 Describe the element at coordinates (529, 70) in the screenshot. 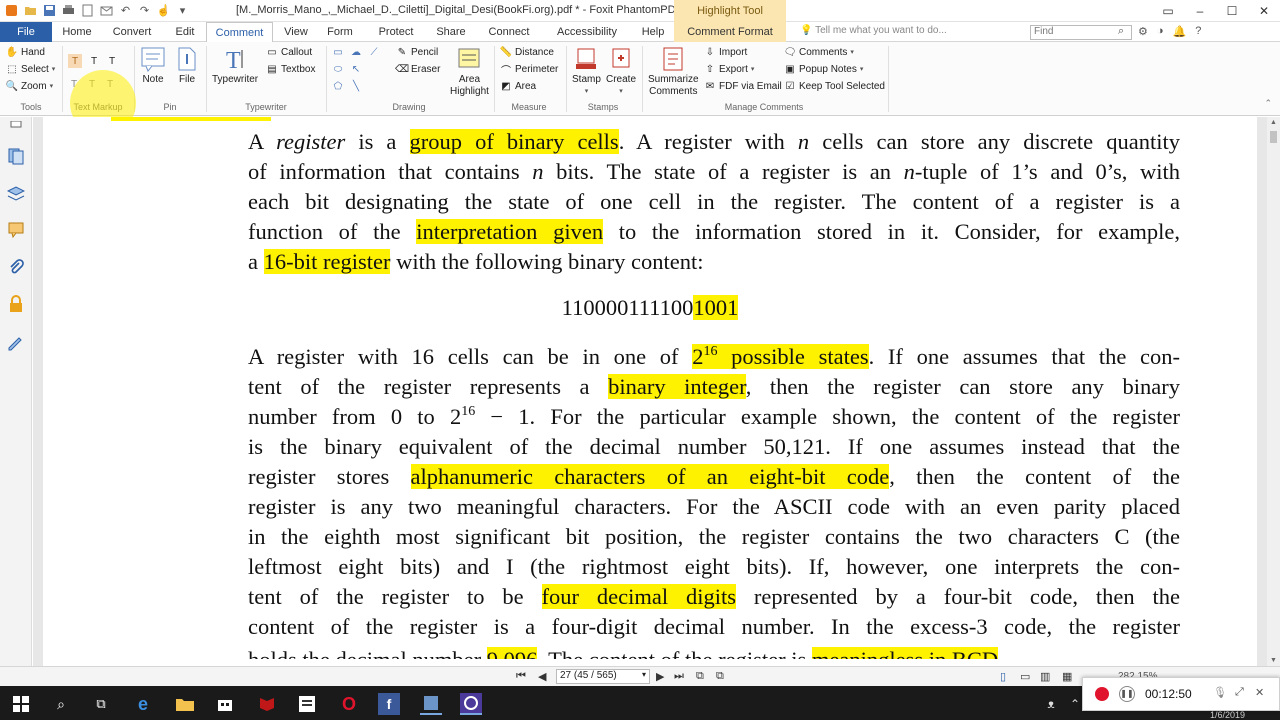

I see `perimeter-tool: ⌒ Perimeter` at that location.